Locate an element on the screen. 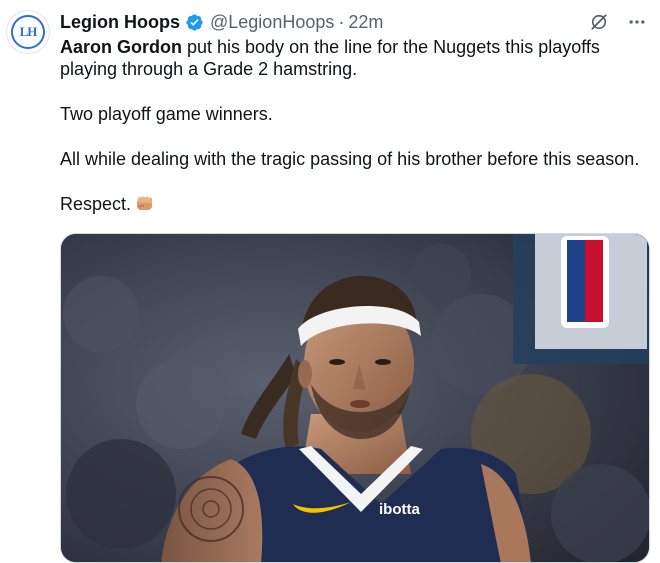 The width and height of the screenshot is (660, 563). avatar-logo: LH is located at coordinates (28, 32).